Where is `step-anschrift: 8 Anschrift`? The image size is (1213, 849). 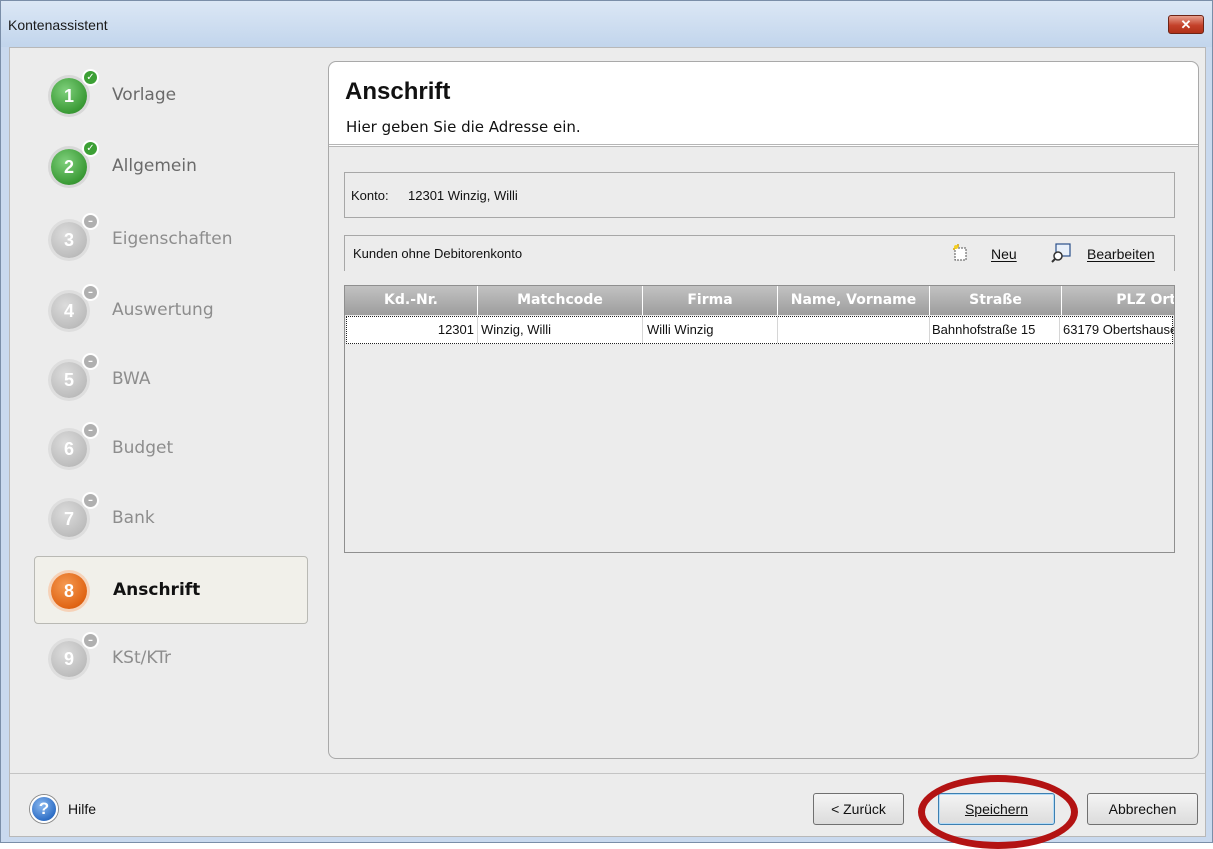 step-anschrift: 8 Anschrift is located at coordinates (171, 590).